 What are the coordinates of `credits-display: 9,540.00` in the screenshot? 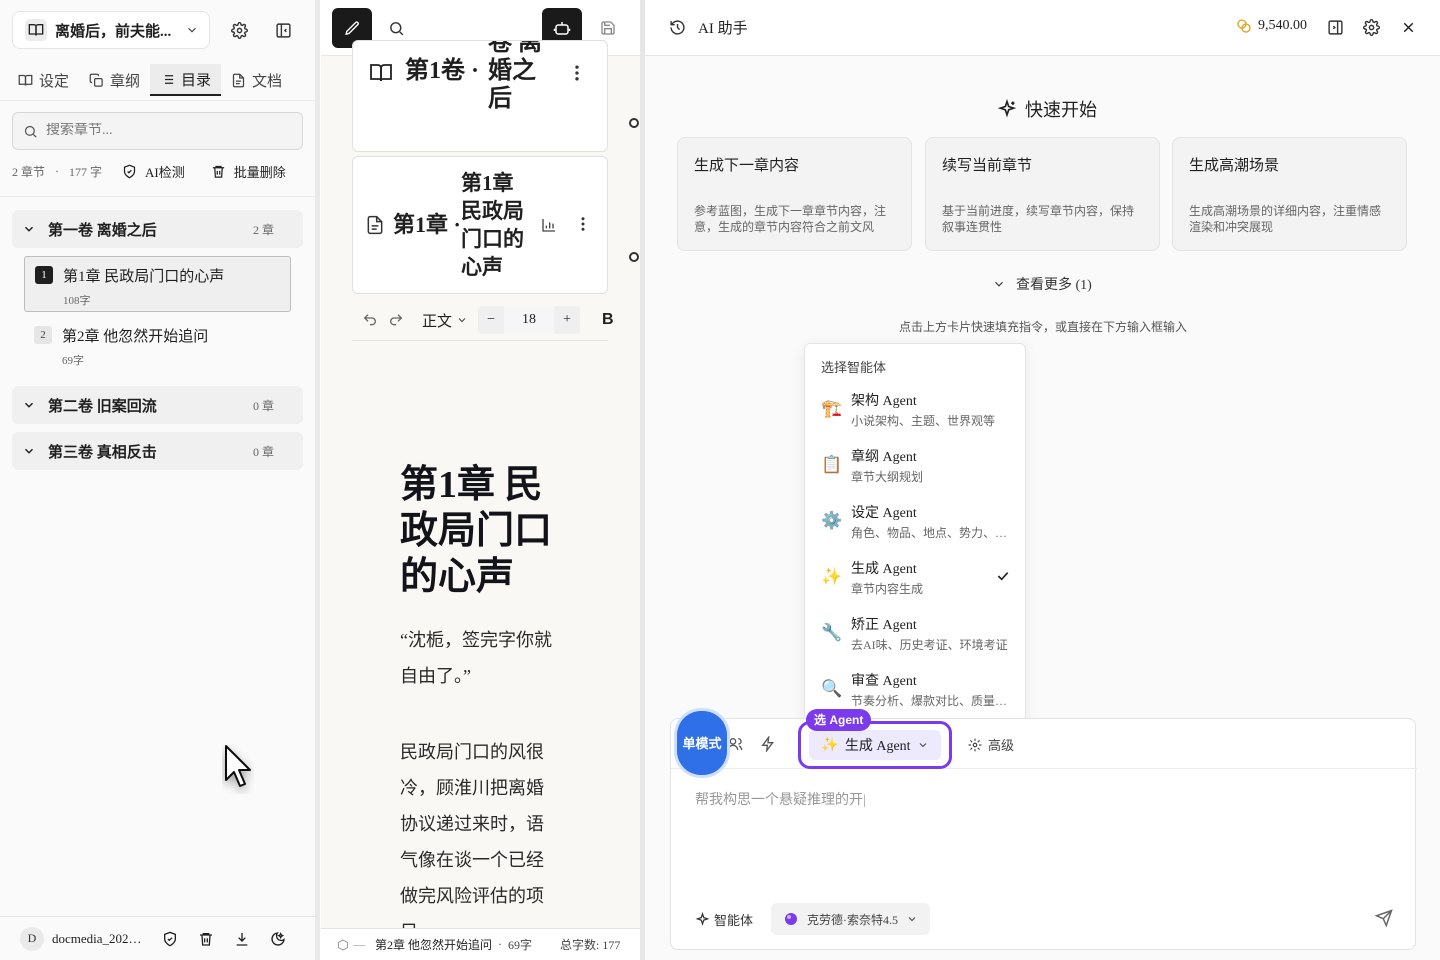 It's located at (1271, 26).